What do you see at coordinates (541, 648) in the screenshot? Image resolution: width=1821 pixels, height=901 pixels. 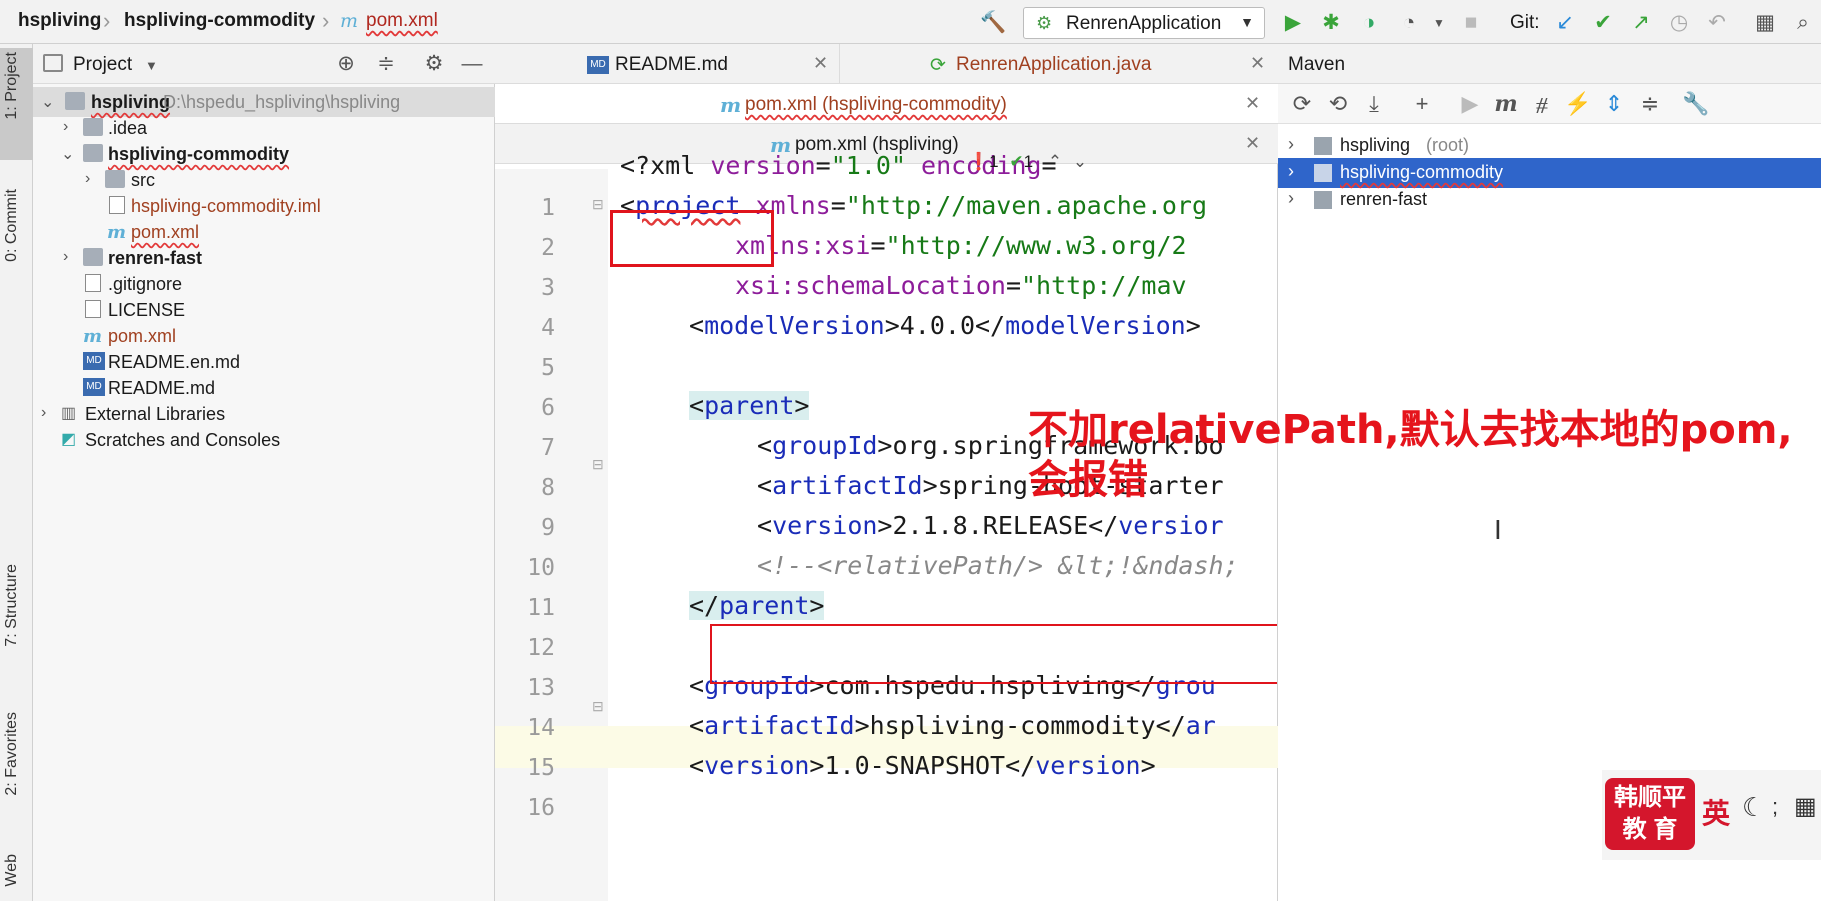 I see `line-number: 12` at bounding box center [541, 648].